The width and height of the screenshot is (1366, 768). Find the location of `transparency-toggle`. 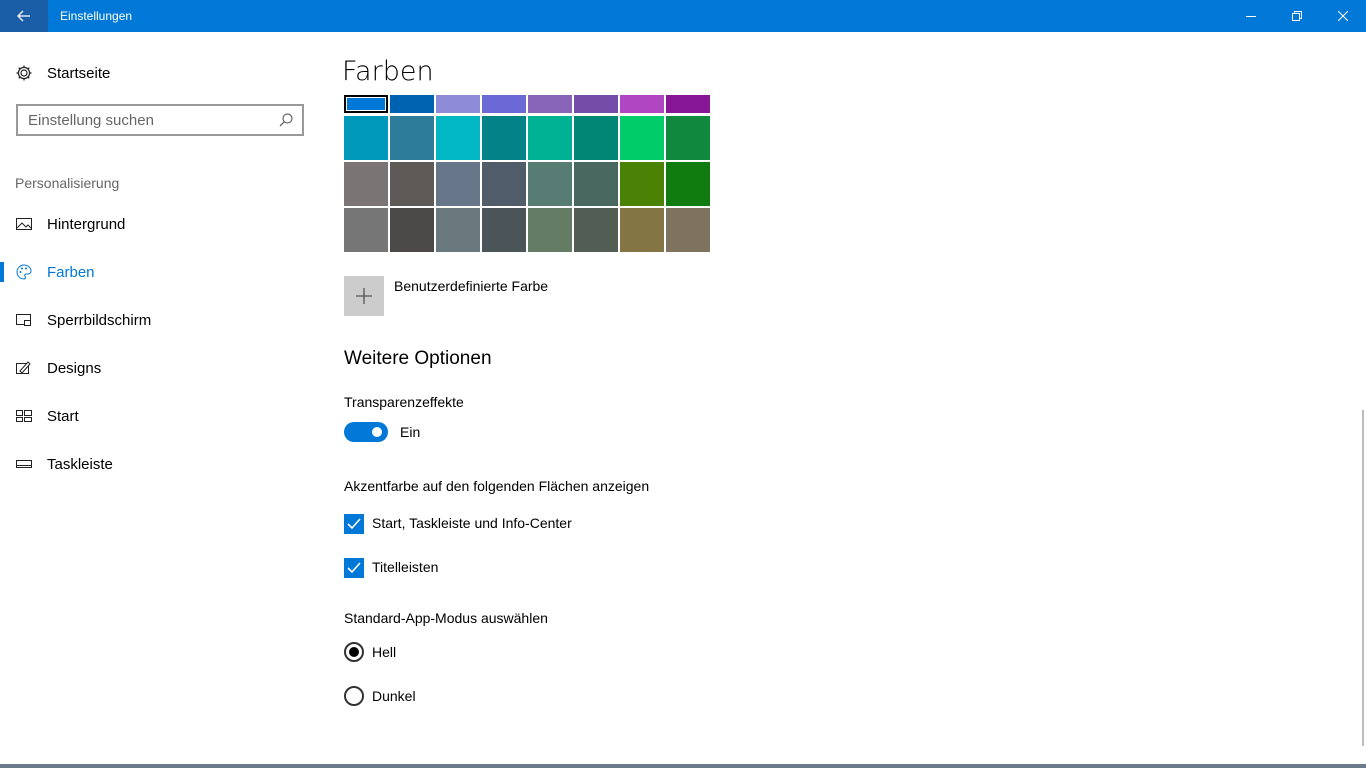

transparency-toggle is located at coordinates (366, 432).